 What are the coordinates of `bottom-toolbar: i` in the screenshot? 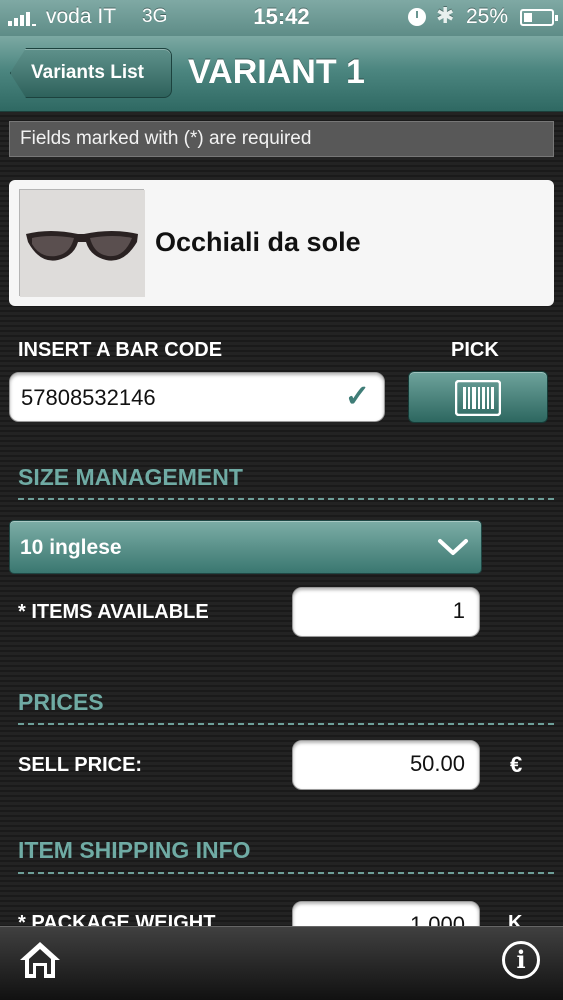 It's located at (281, 963).